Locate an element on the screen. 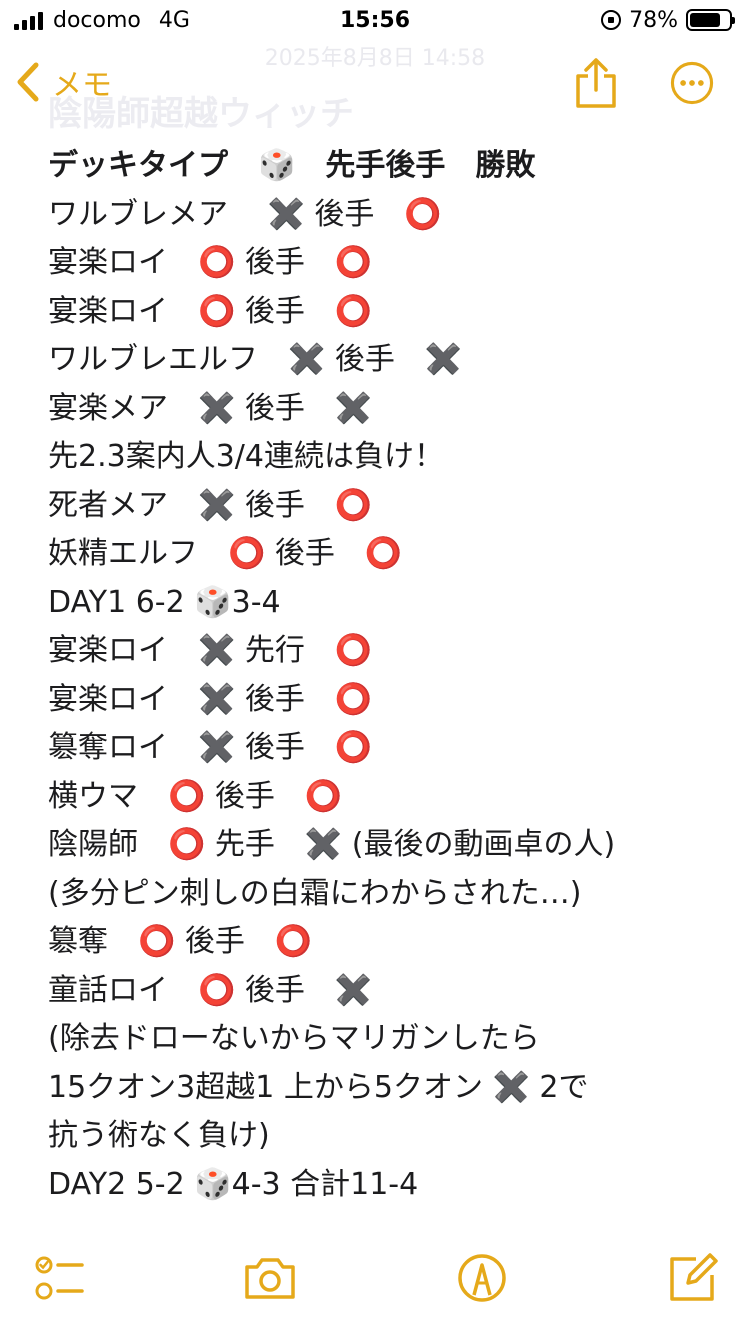 This screenshot has height=1334, width=750. note-line: 童話ロイ ⭕️ 後手 ✖️ is located at coordinates (210, 990).